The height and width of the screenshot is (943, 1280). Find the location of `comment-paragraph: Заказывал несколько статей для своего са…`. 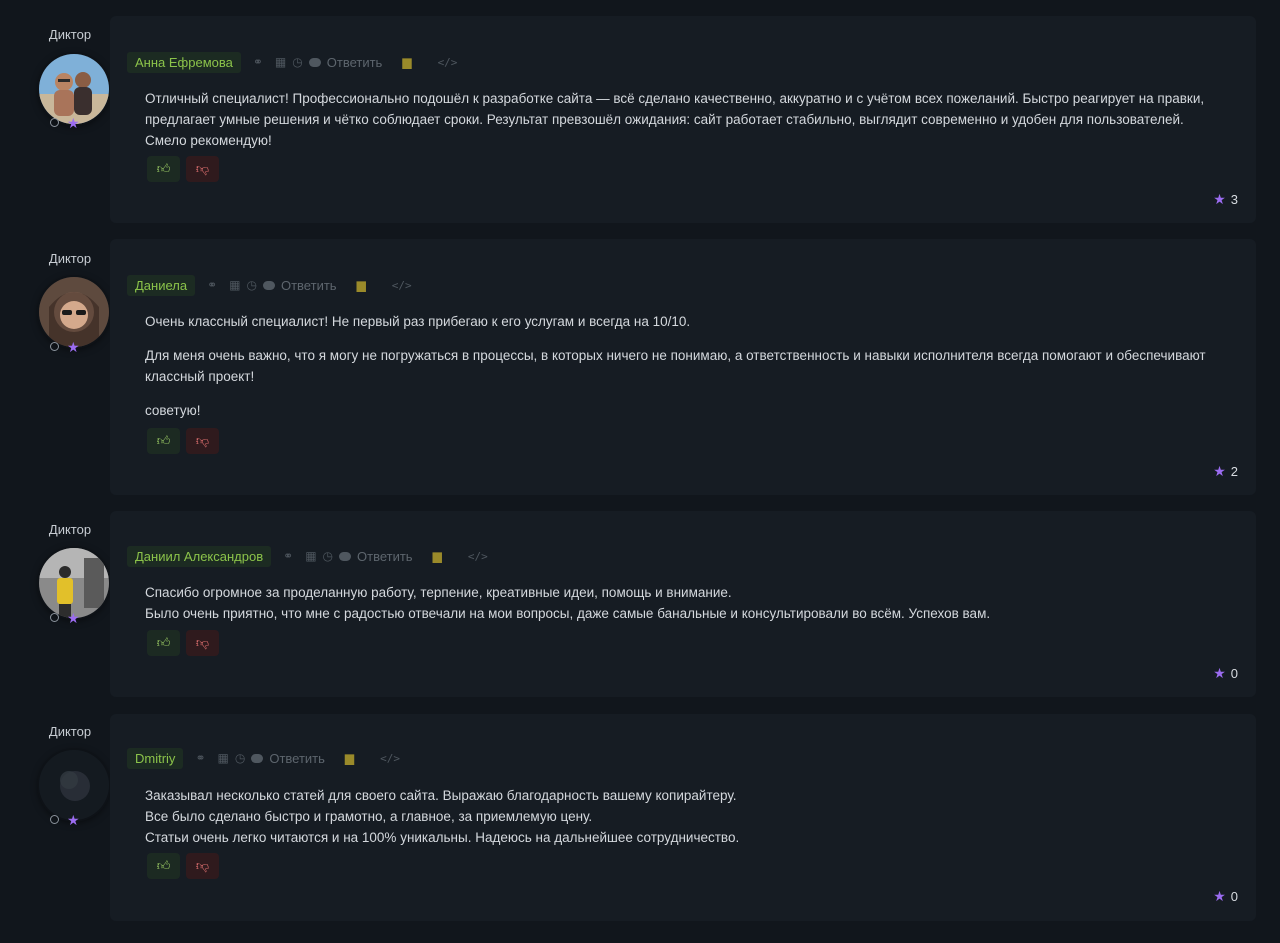

comment-paragraph: Заказывал несколько статей для своего са… is located at coordinates (441, 795).